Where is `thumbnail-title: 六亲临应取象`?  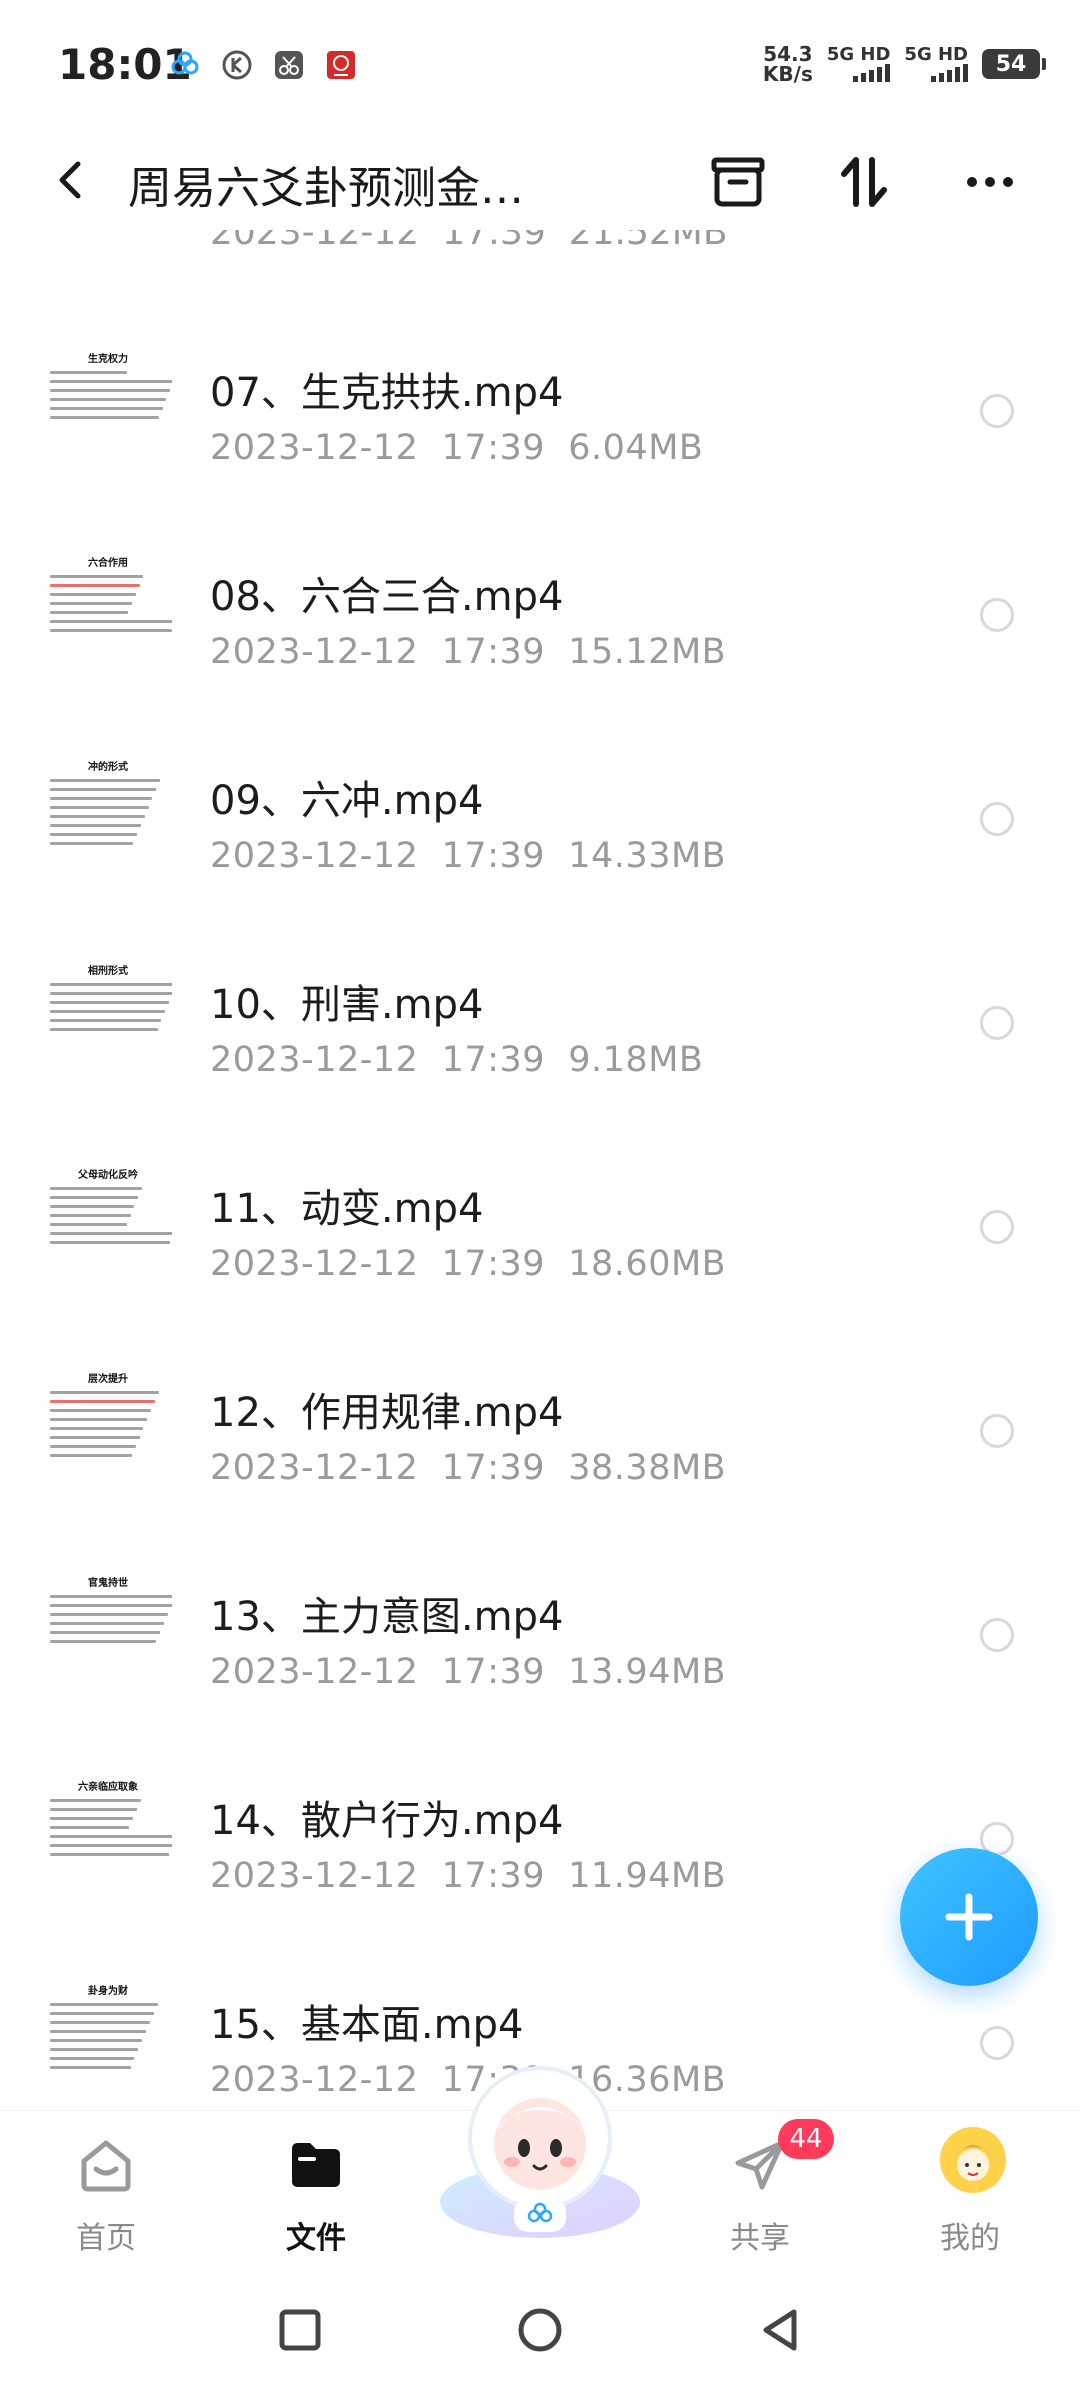 thumbnail-title: 六亲临应取象 is located at coordinates (108, 1787).